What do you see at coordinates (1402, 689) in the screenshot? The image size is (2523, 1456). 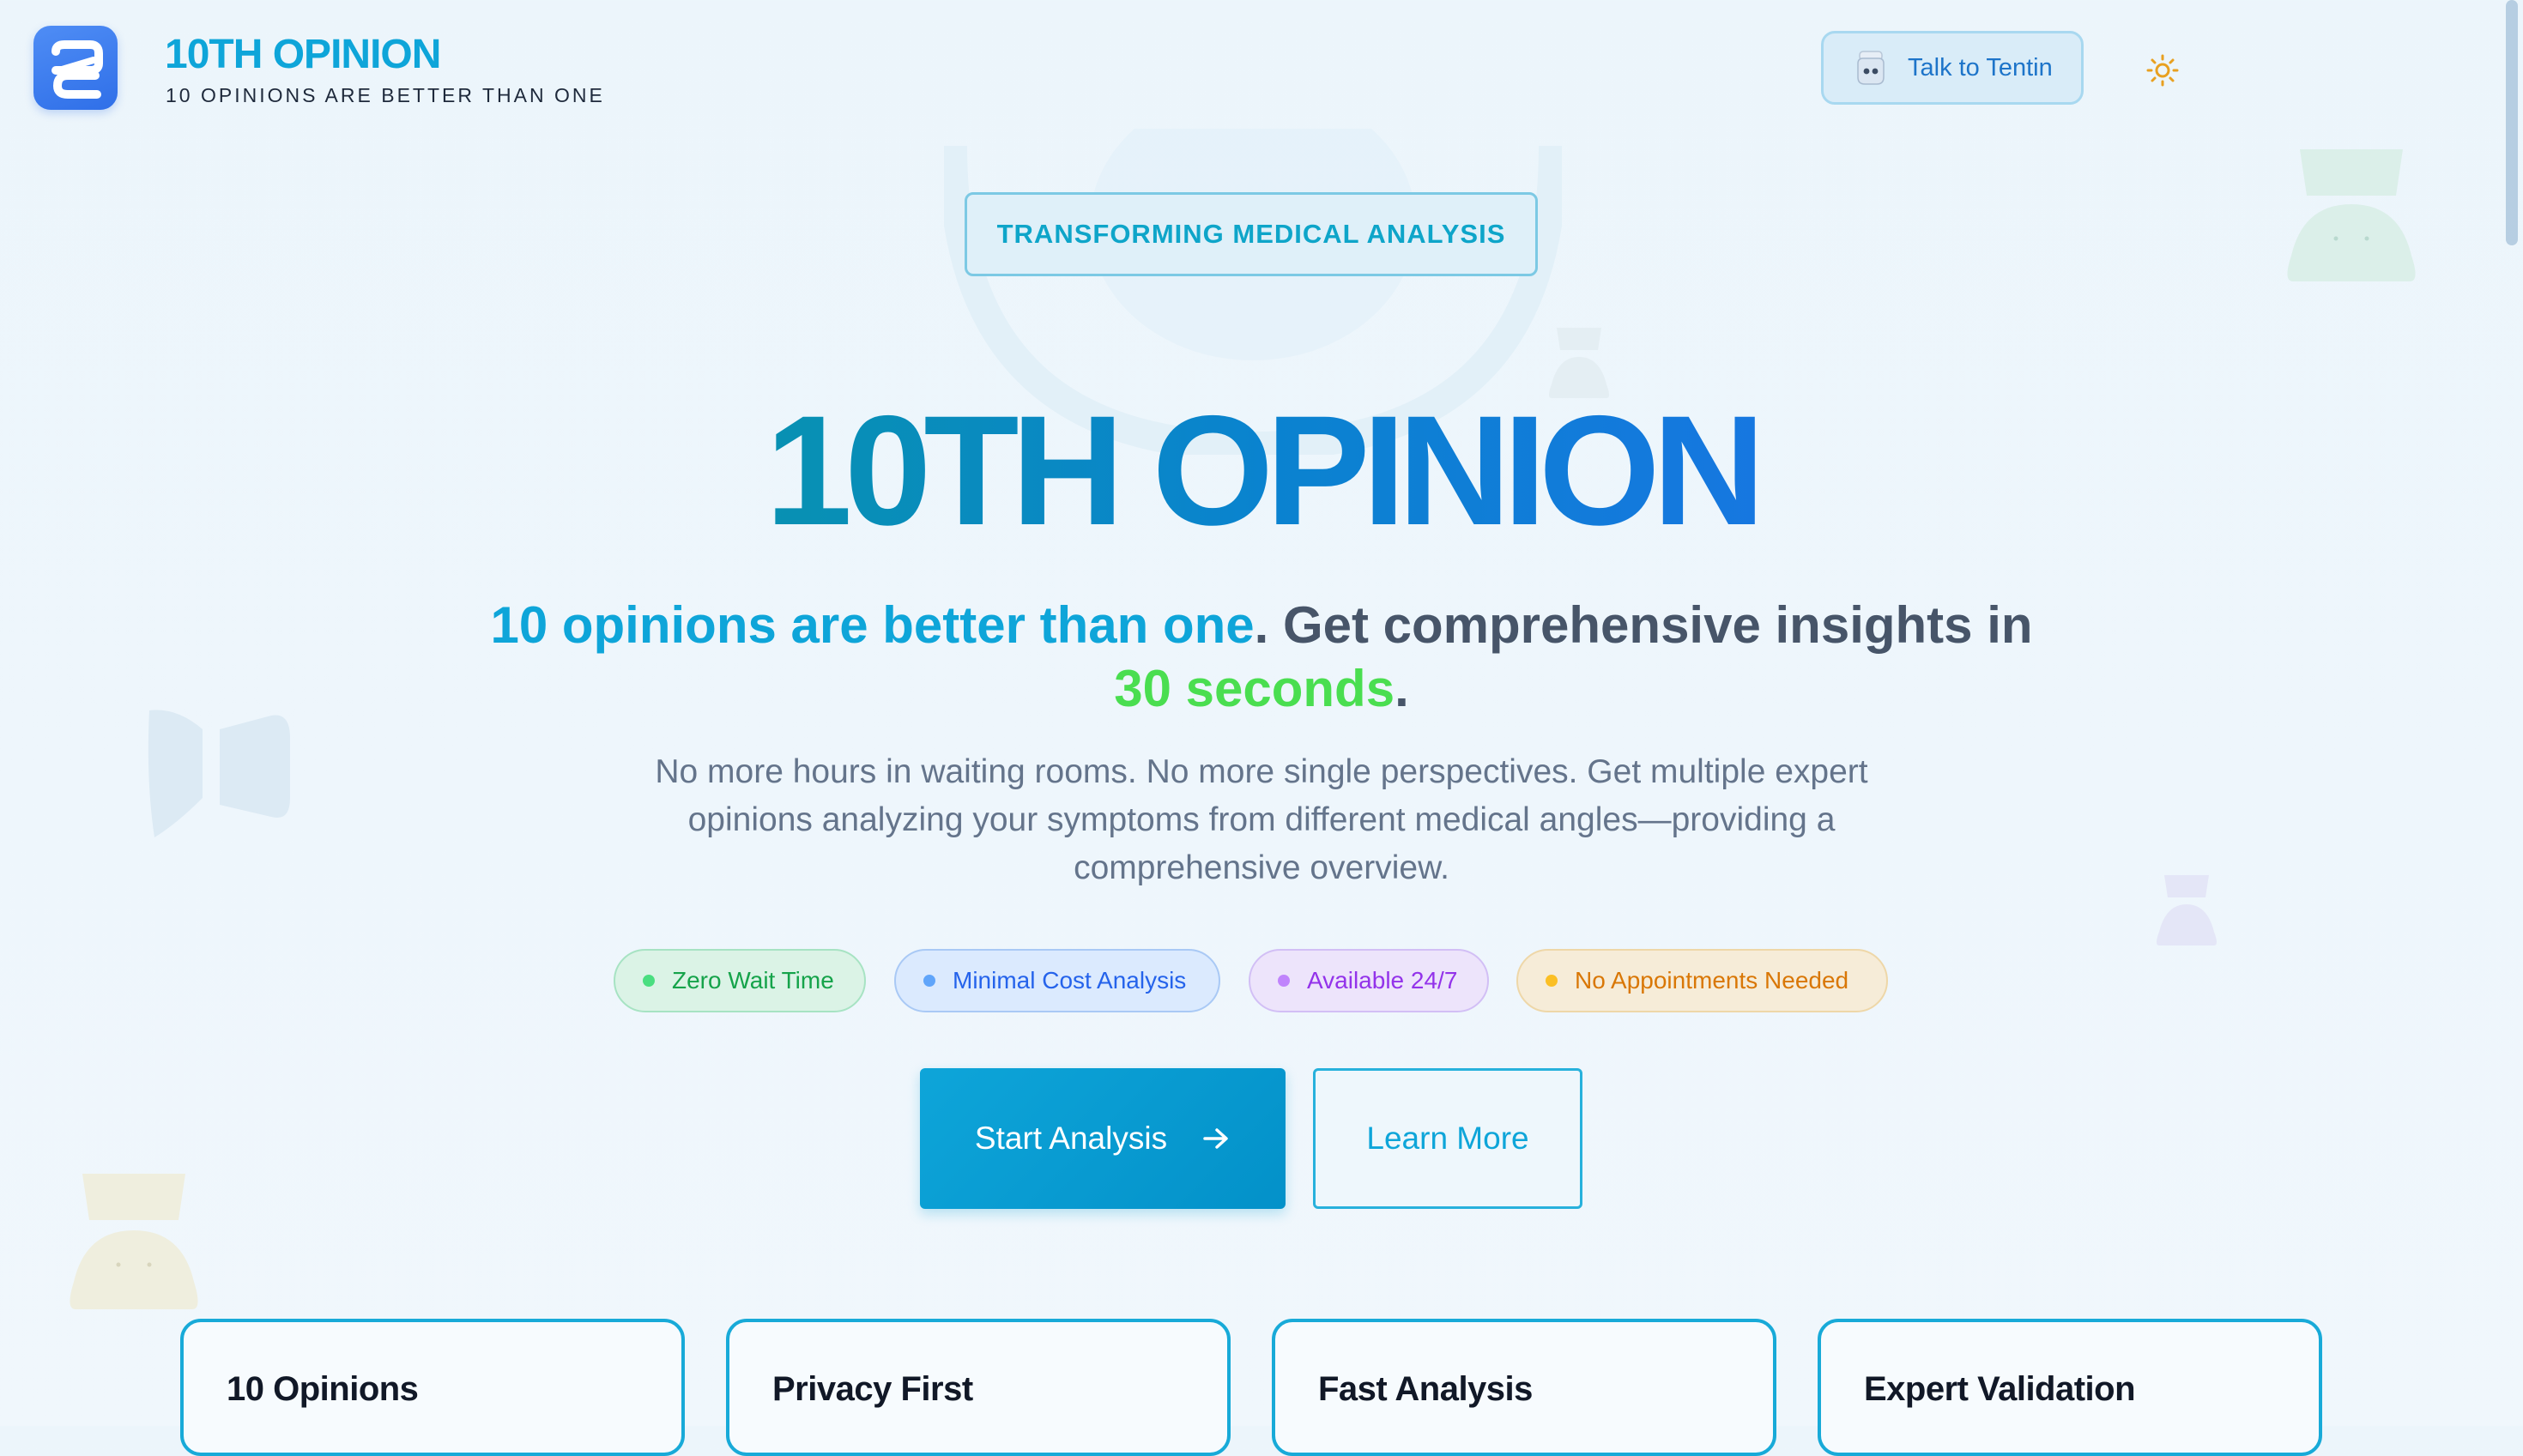 I see `tagline-end: .` at bounding box center [1402, 689].